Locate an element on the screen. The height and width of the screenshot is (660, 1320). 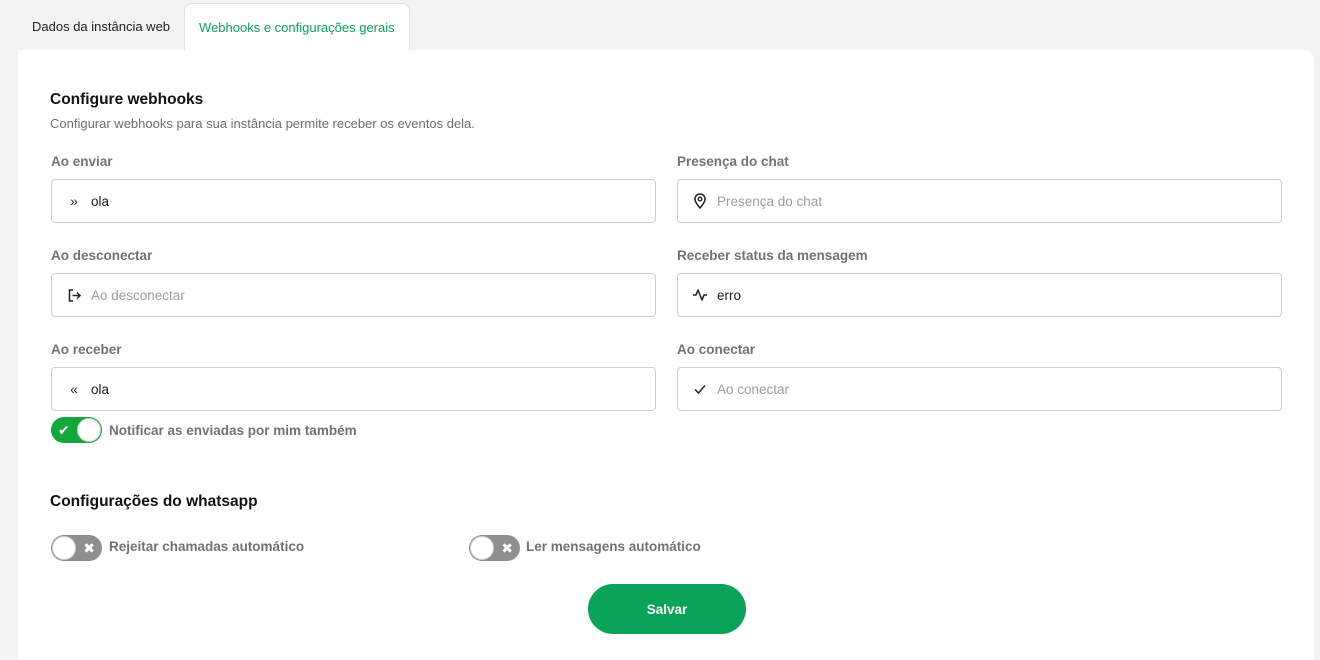
on-receive-label: Ao receber is located at coordinates (86, 349).